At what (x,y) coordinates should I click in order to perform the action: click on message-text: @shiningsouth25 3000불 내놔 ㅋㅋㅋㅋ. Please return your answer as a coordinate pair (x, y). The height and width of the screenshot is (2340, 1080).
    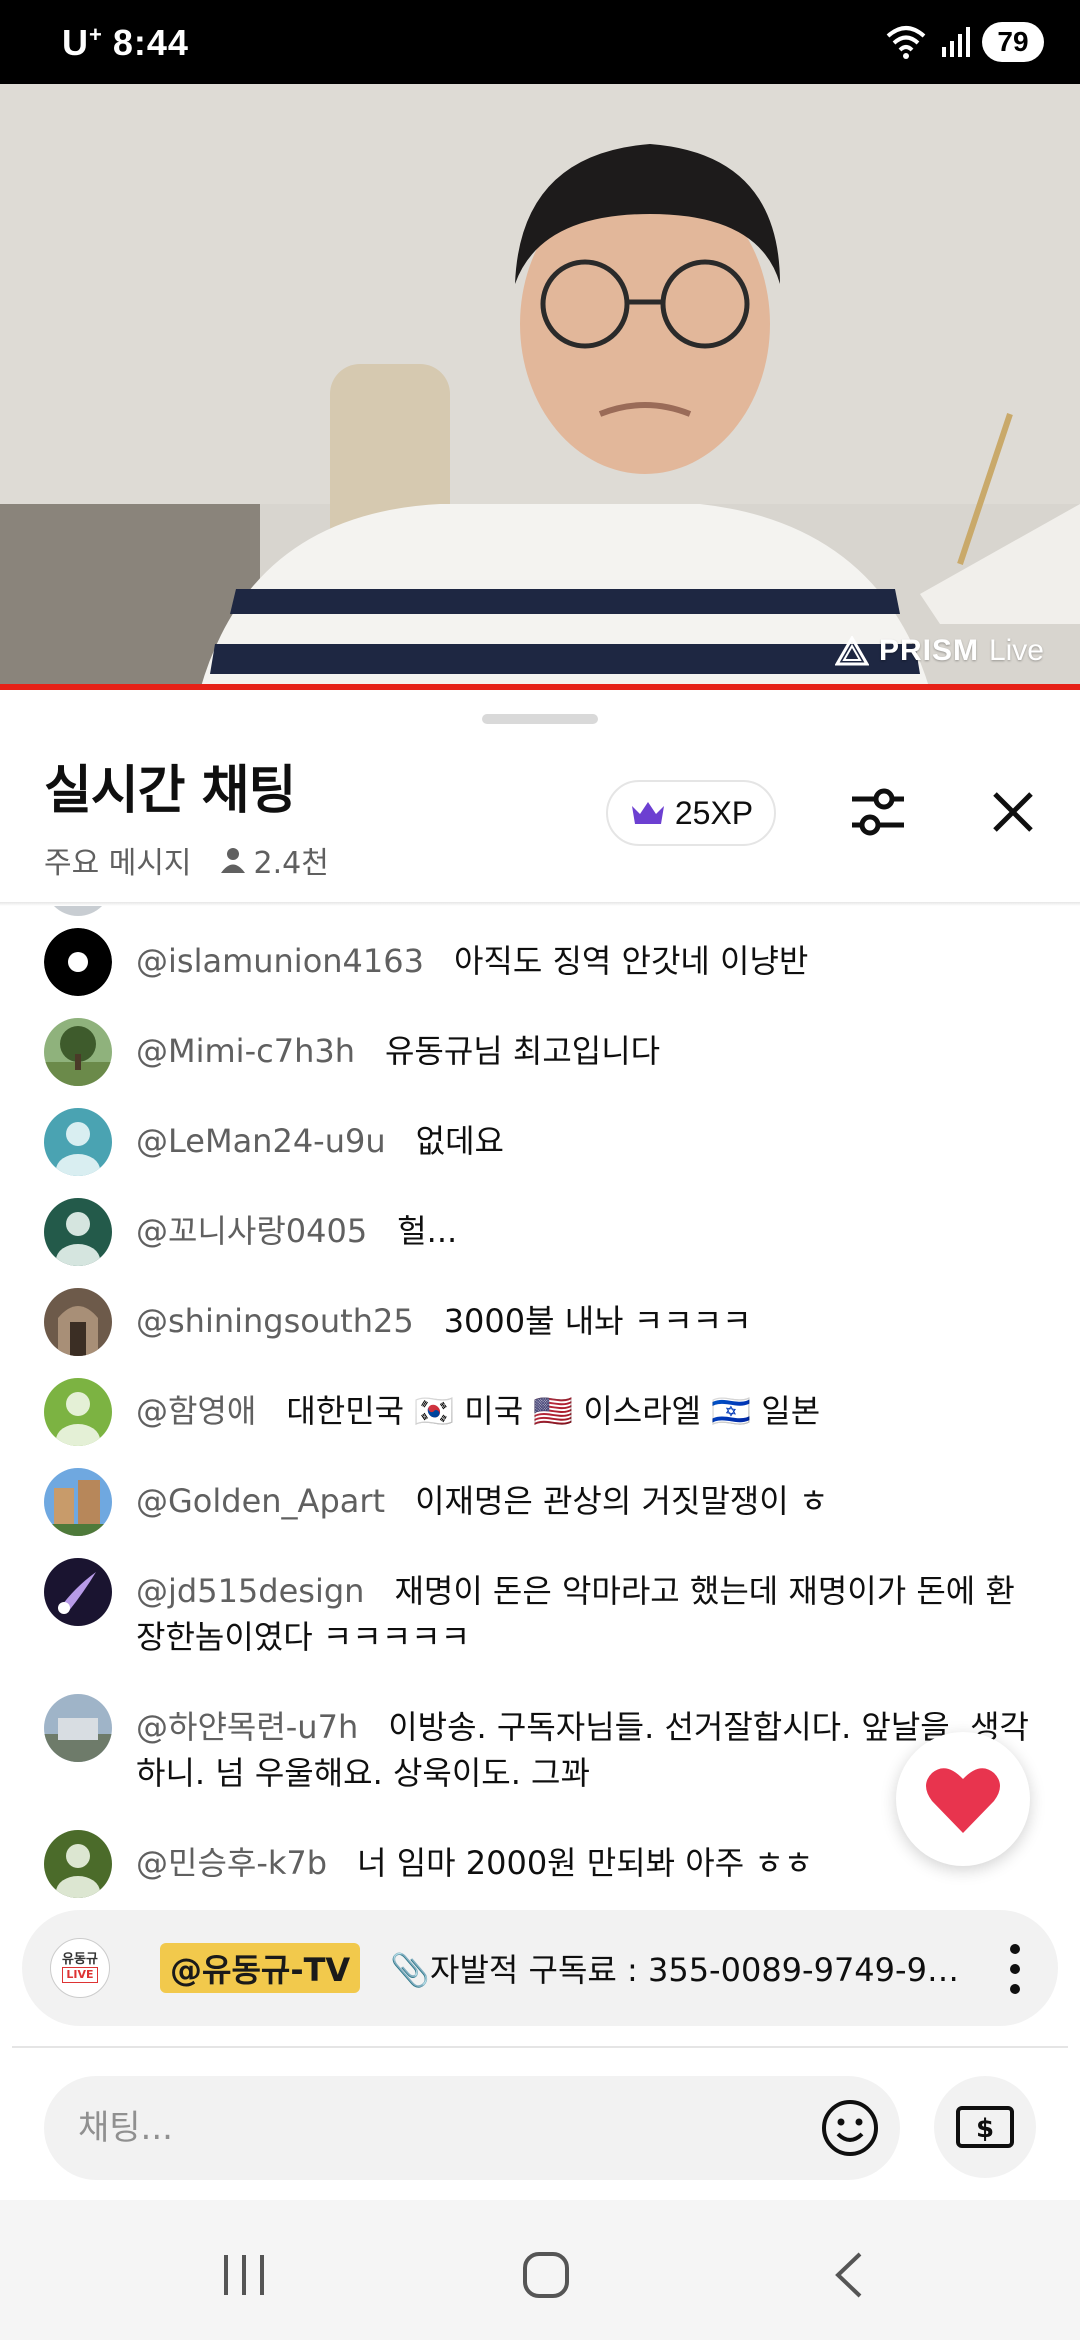
    Looking at the image, I should click on (586, 1316).